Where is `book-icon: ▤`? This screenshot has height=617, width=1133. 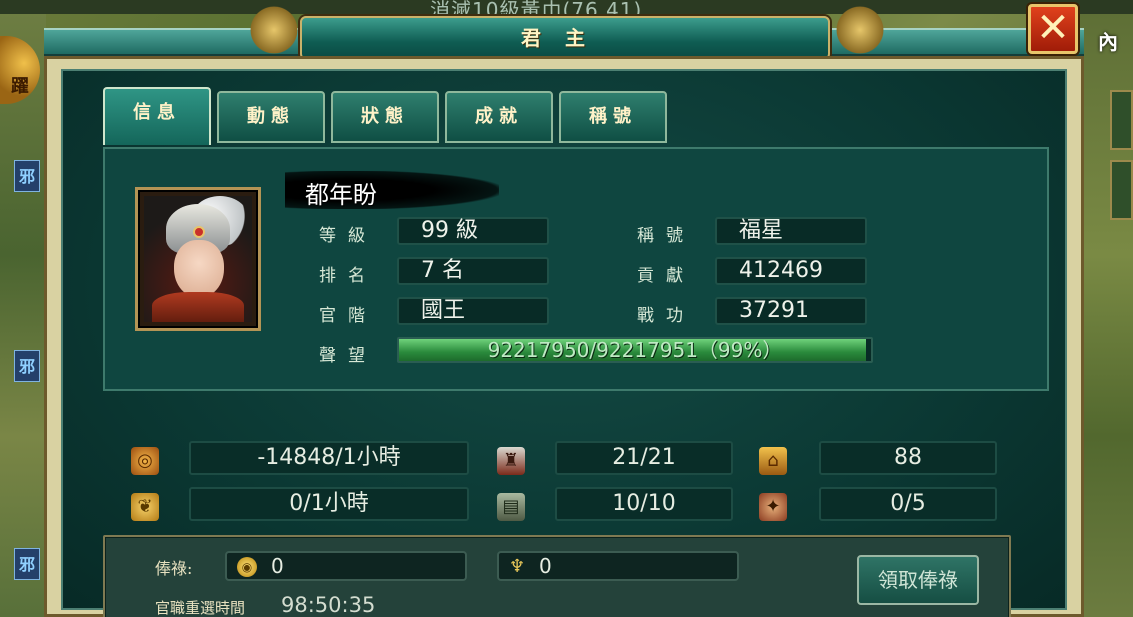 book-icon: ▤ is located at coordinates (511, 507).